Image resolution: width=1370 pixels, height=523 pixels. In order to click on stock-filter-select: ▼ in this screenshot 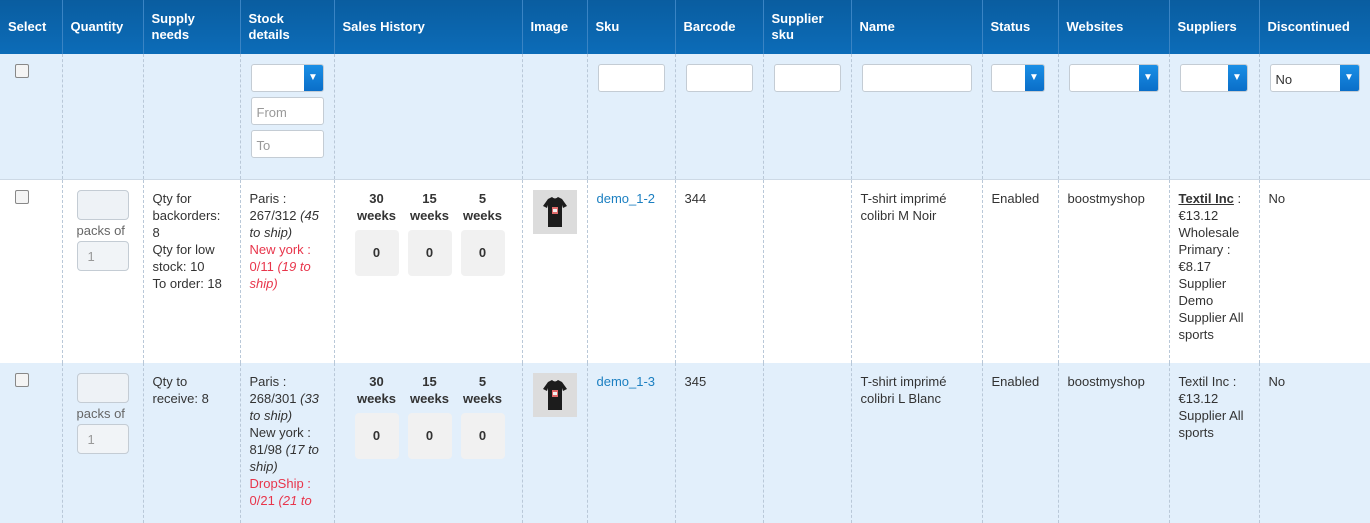, I will do `click(287, 78)`.